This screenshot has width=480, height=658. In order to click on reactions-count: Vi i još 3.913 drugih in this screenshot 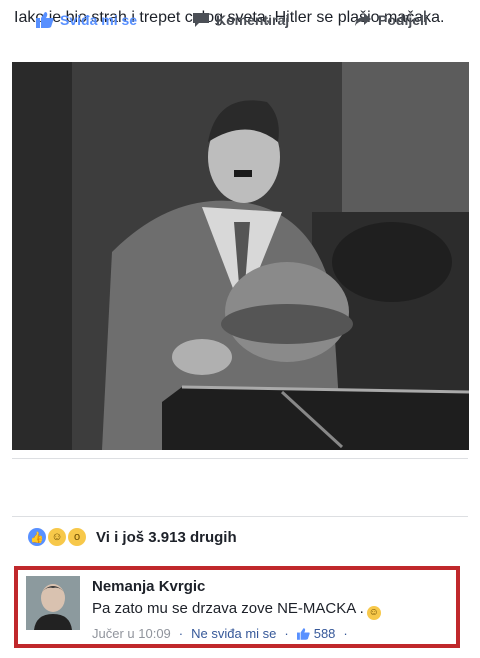, I will do `click(166, 537)`.